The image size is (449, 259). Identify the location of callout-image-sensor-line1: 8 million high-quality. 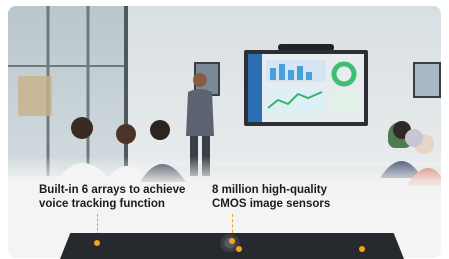
(269, 190).